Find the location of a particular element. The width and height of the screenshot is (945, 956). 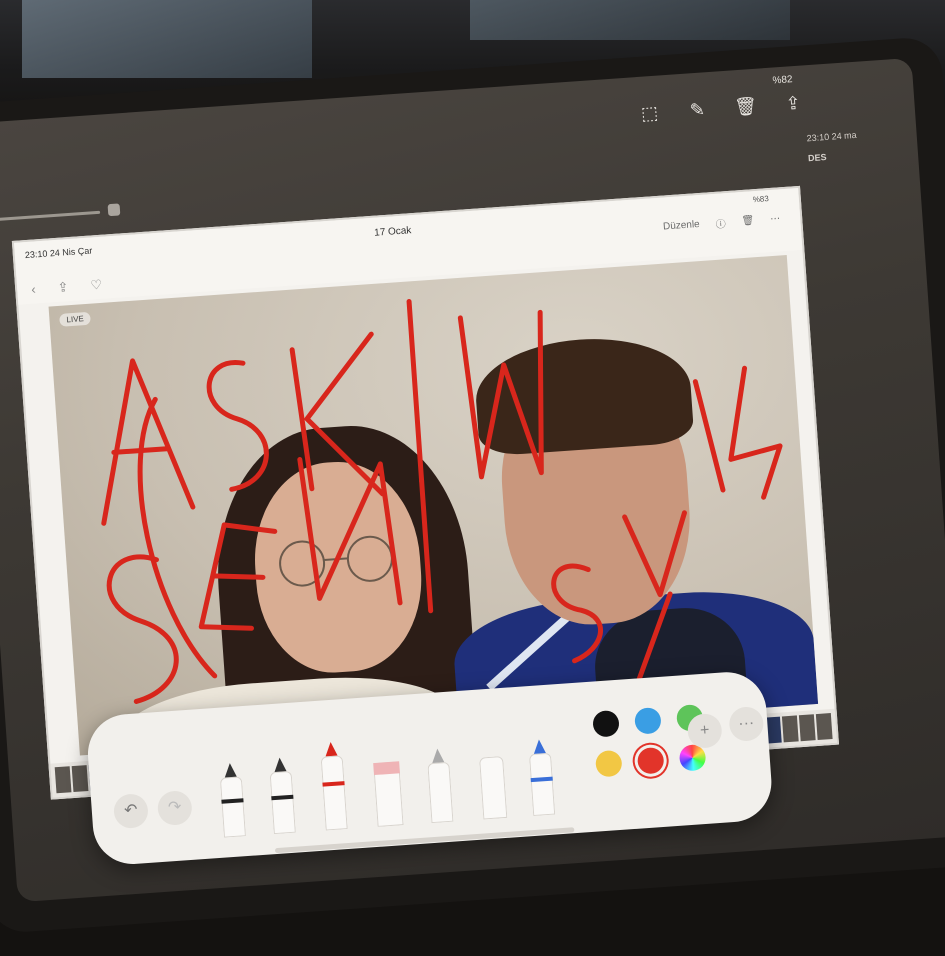

marker-tool is located at coordinates (334, 786).